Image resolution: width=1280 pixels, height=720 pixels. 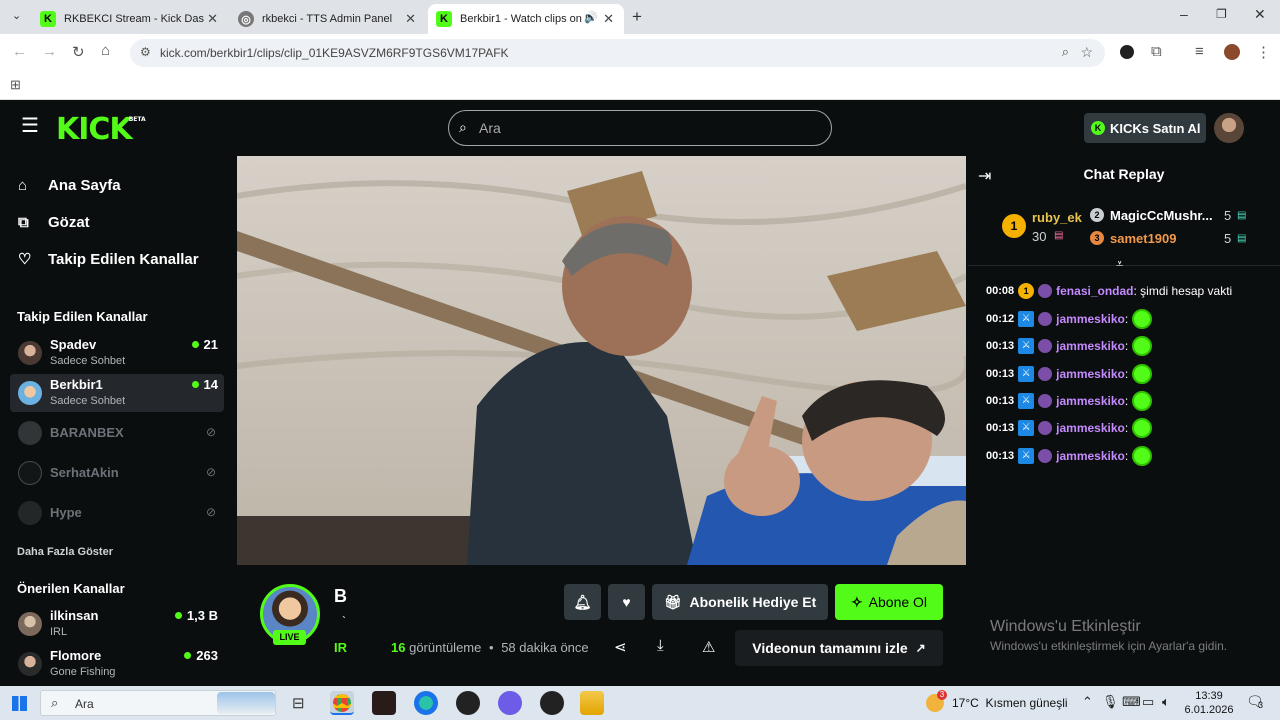 I want to click on watch-full-video-button: Videonun tamamını izle ↗, so click(x=839, y=648).